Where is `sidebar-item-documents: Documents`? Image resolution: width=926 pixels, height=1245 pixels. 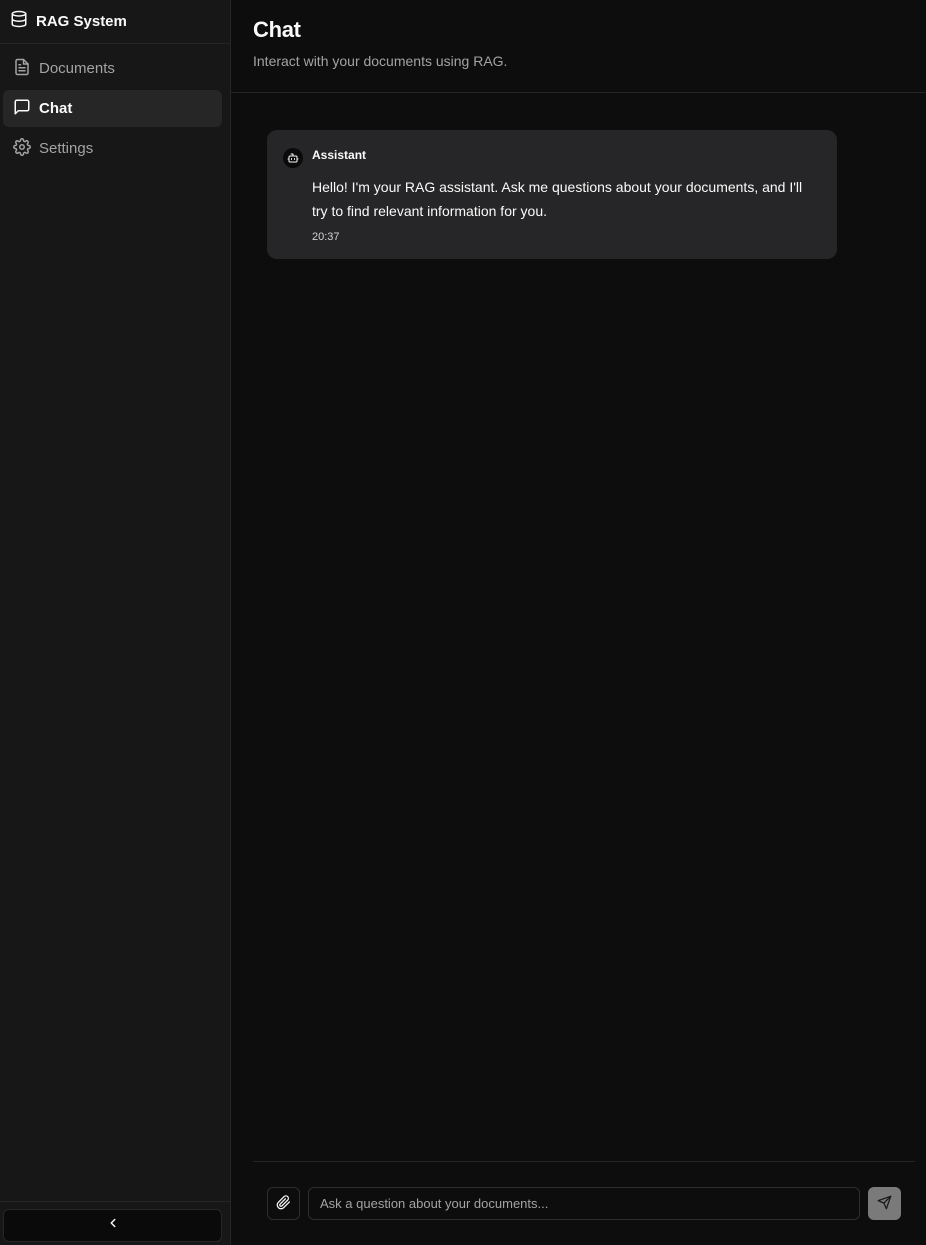 sidebar-item-documents: Documents is located at coordinates (112, 68).